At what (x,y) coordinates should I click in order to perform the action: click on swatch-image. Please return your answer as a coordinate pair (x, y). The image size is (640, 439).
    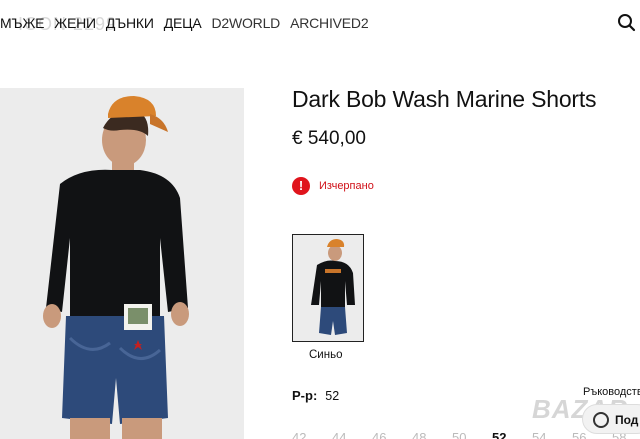
    Looking at the image, I should click on (328, 288).